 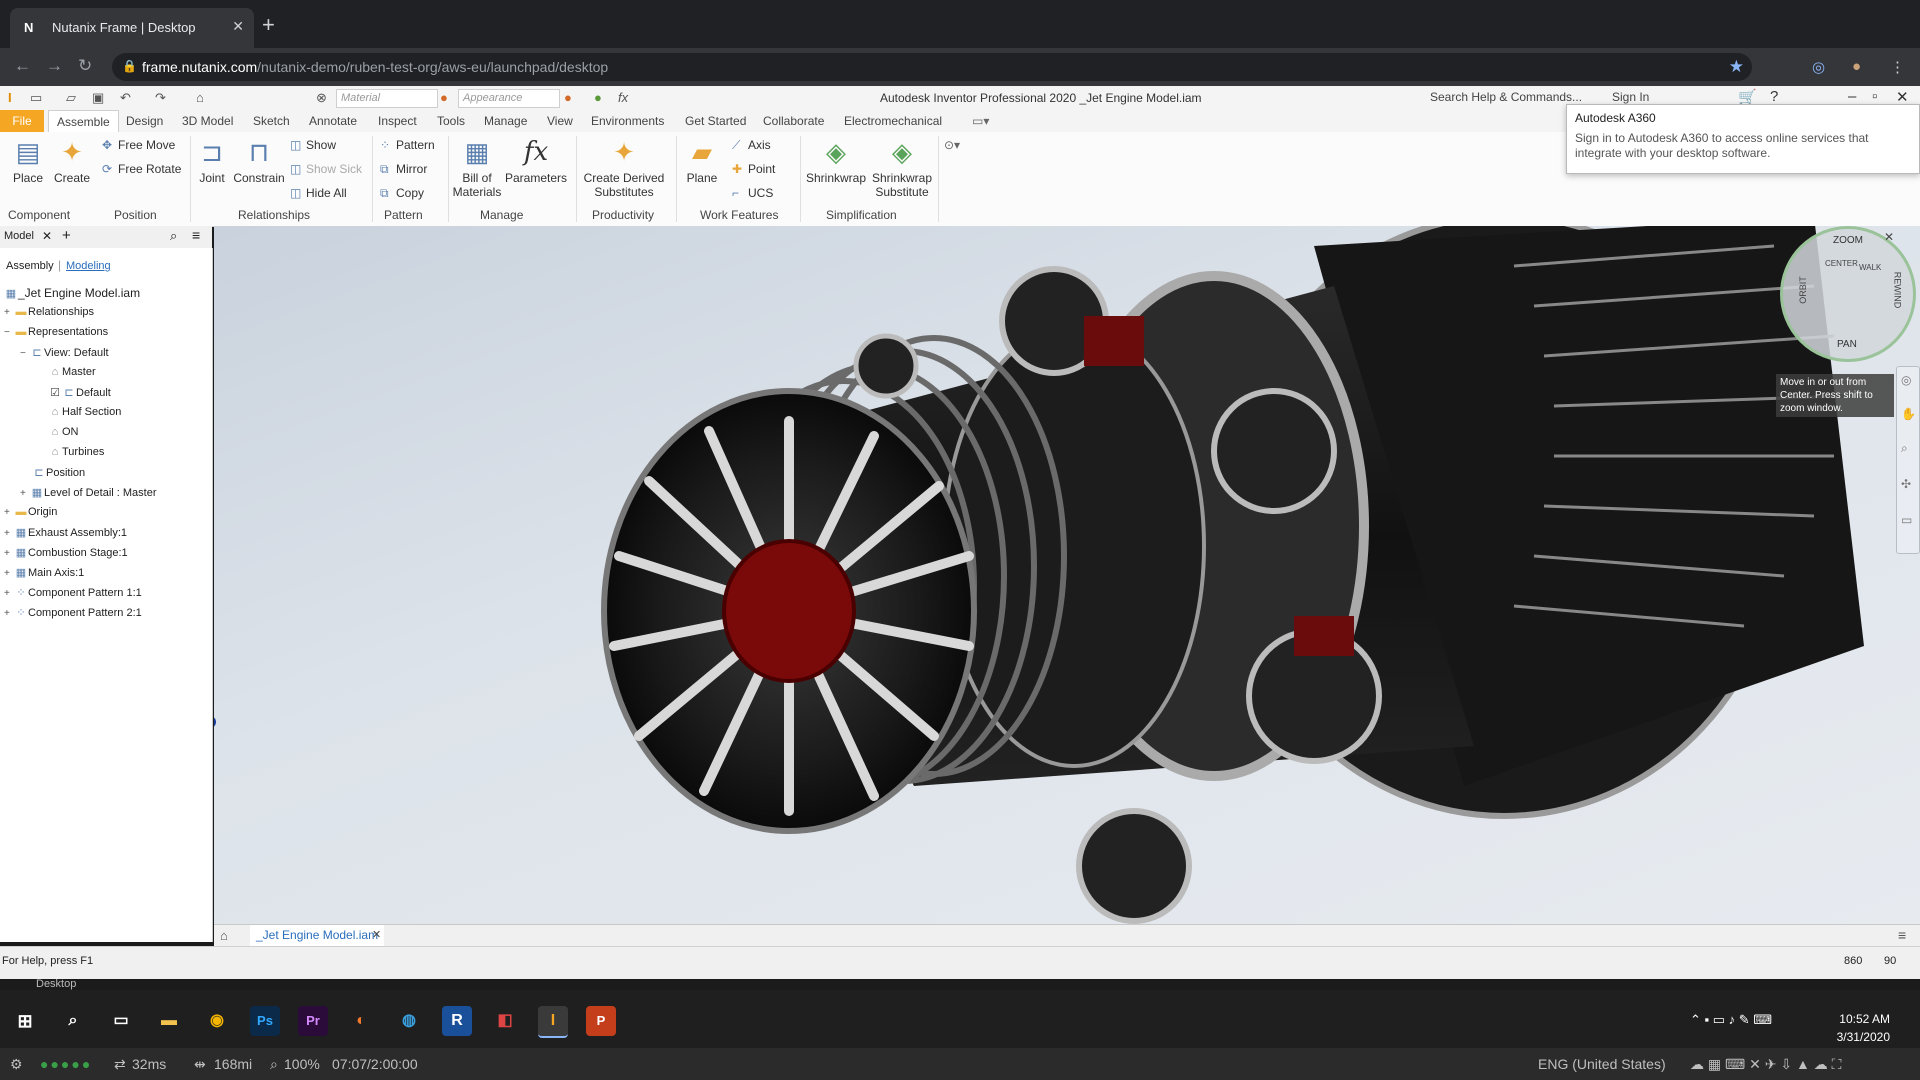 I want to click on star-icon: ★, so click(x=1736, y=67).